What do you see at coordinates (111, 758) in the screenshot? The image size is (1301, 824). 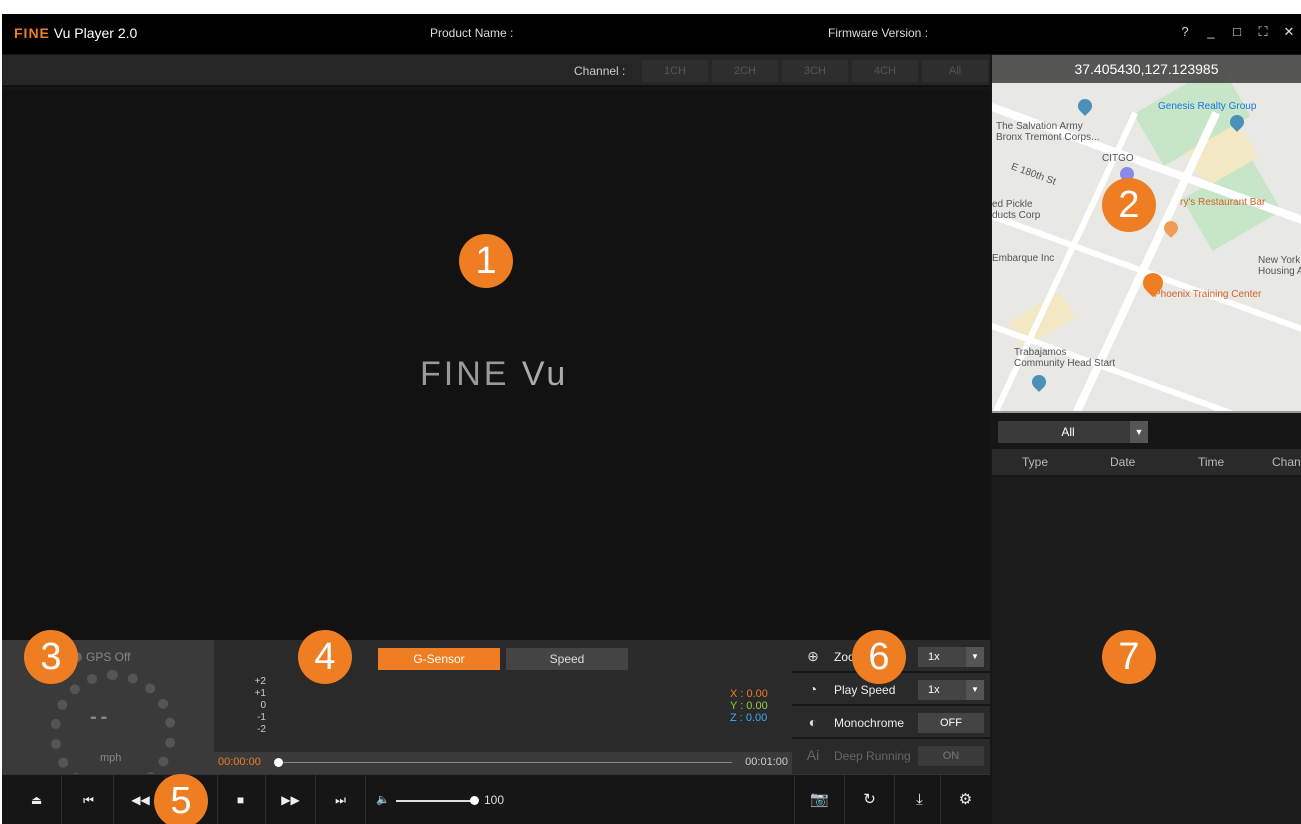 I see `speed-unit: mph` at bounding box center [111, 758].